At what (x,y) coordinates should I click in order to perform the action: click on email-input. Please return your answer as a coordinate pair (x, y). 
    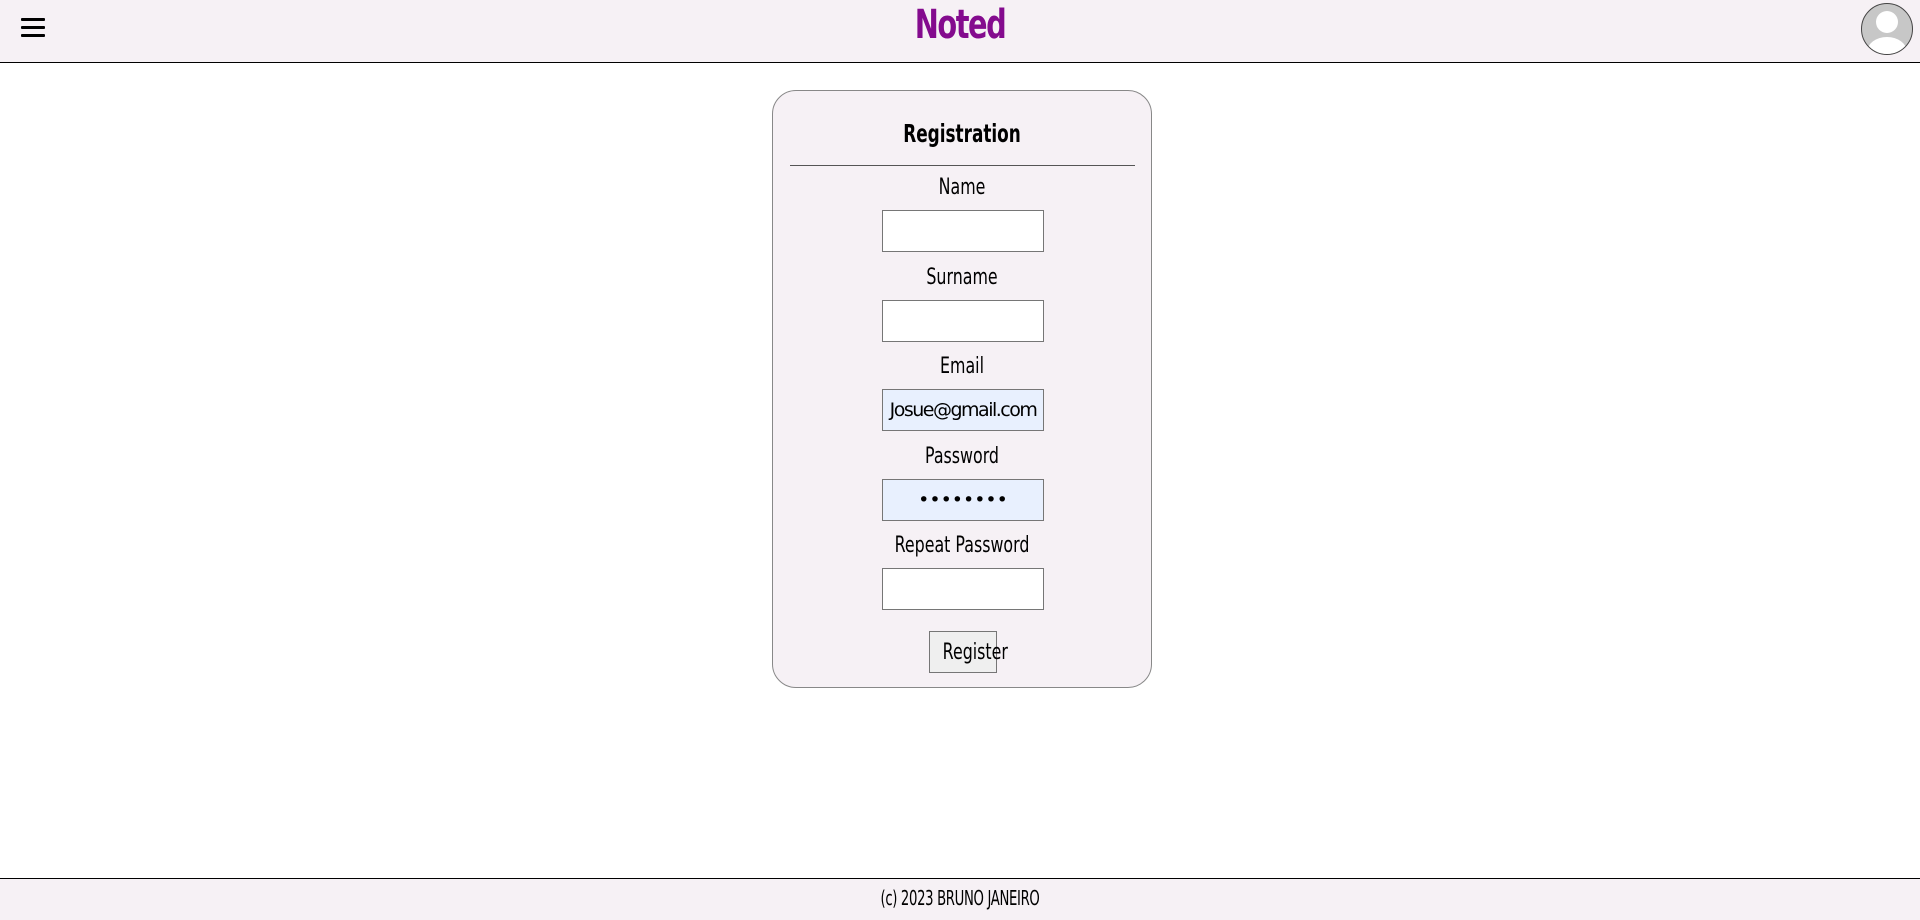
    Looking at the image, I should click on (963, 410).